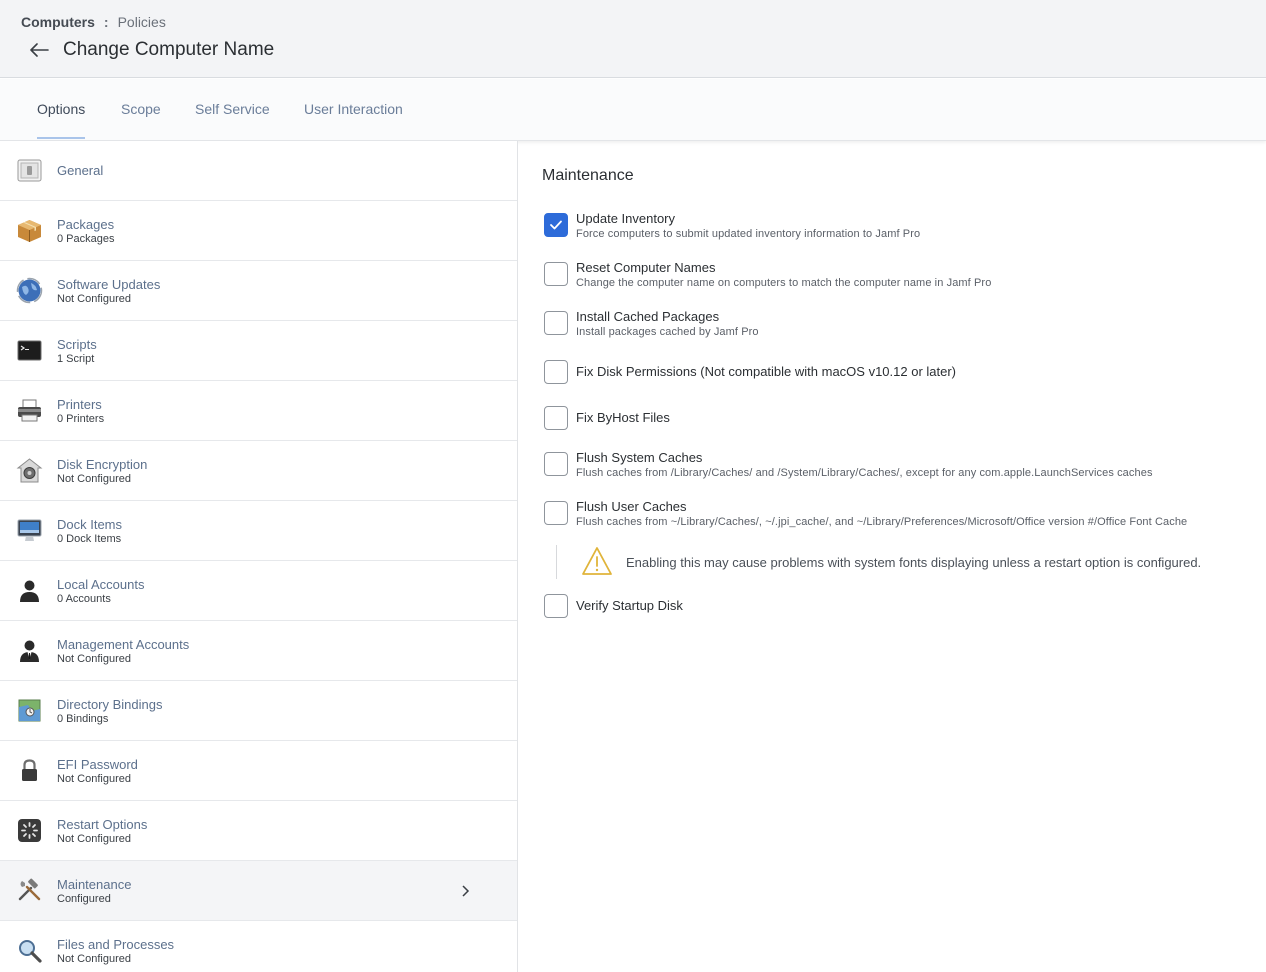  I want to click on checkmark-icon, so click(556, 225).